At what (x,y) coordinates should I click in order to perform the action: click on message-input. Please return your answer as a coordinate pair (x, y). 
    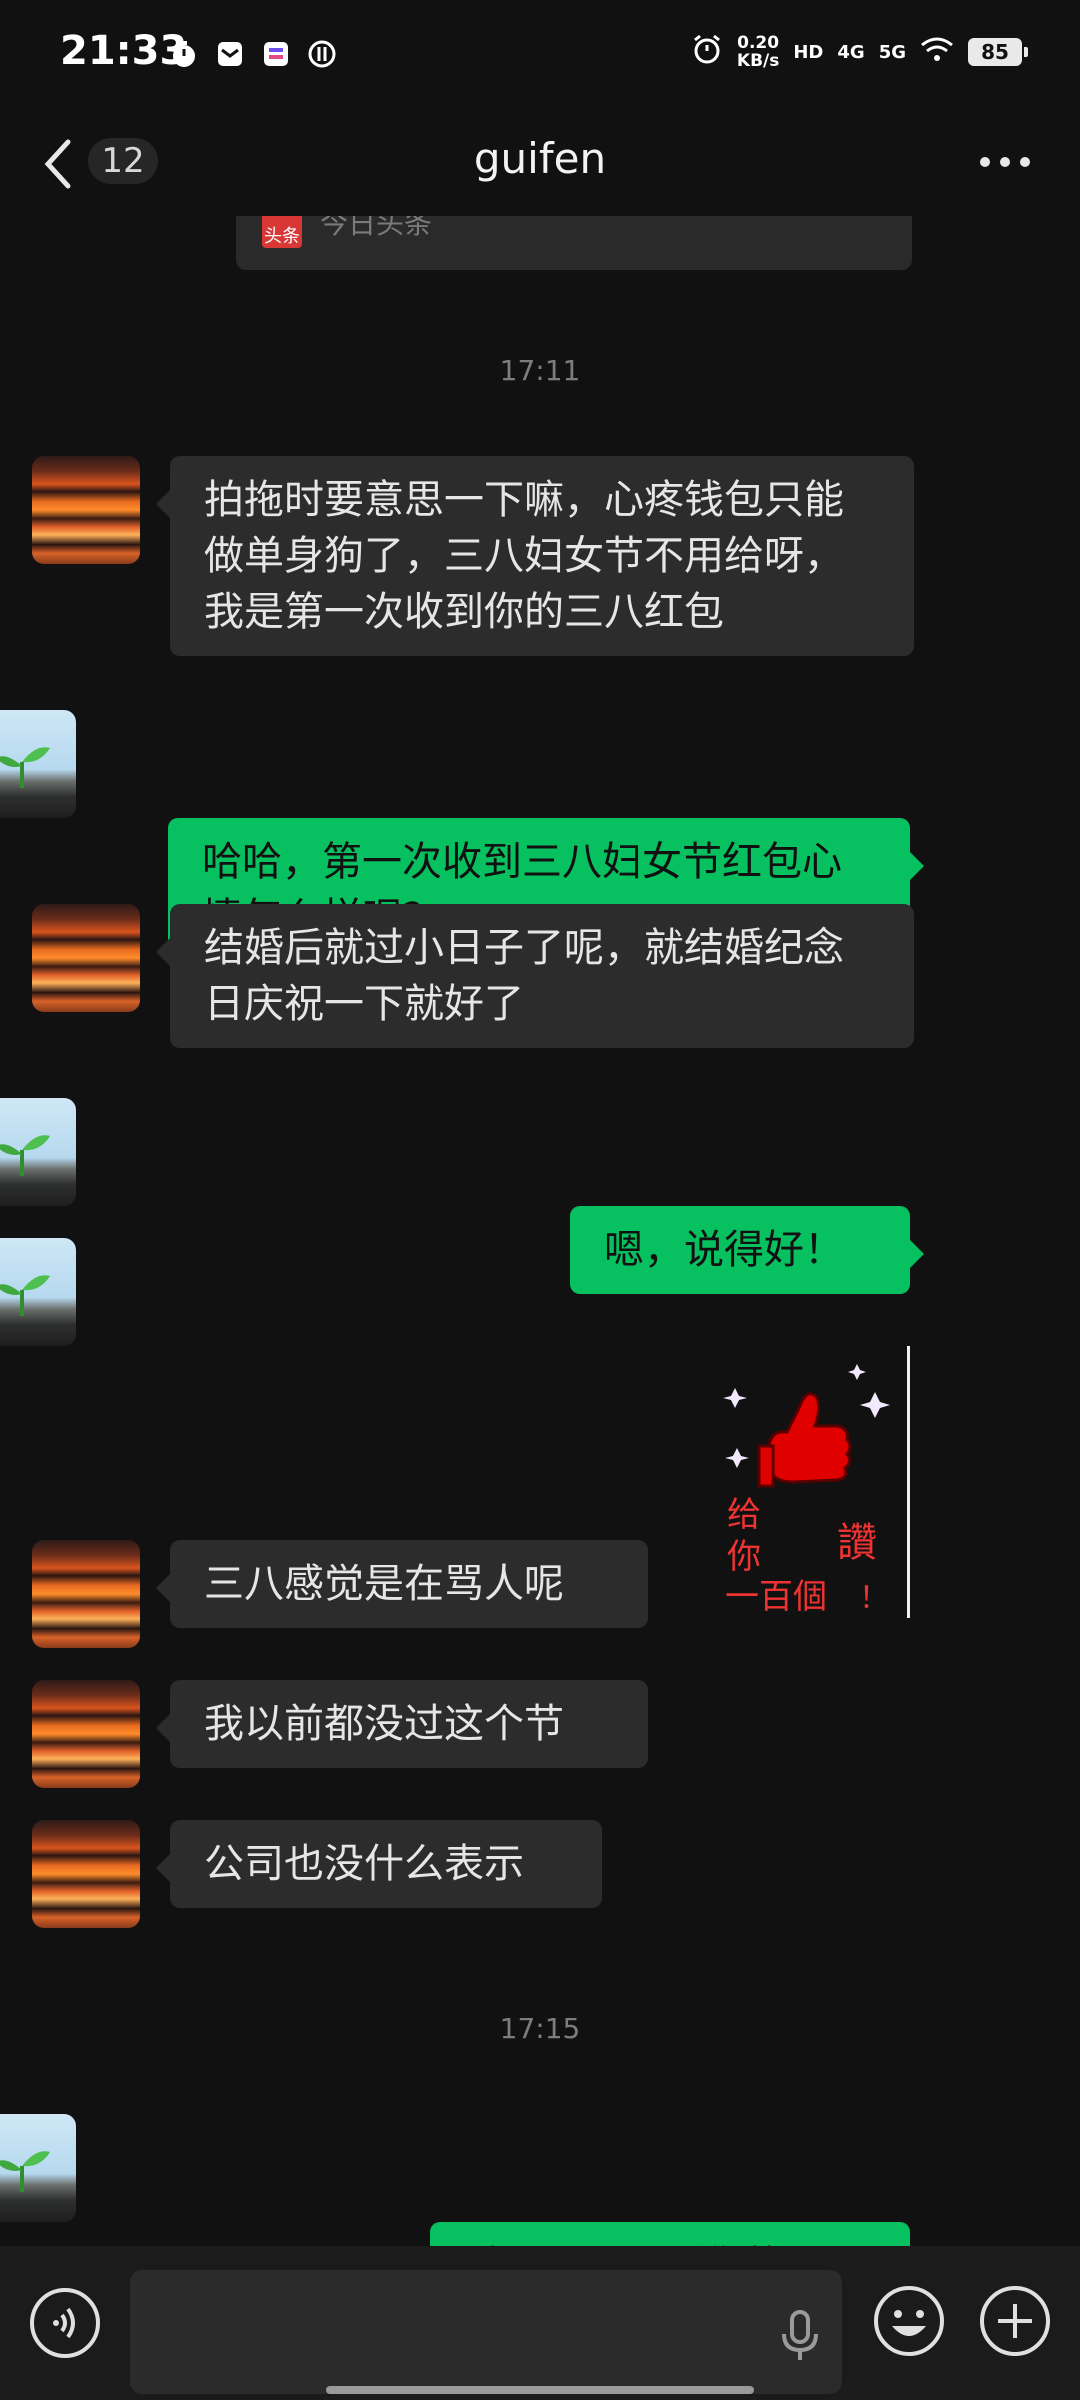
    Looking at the image, I should click on (486, 2332).